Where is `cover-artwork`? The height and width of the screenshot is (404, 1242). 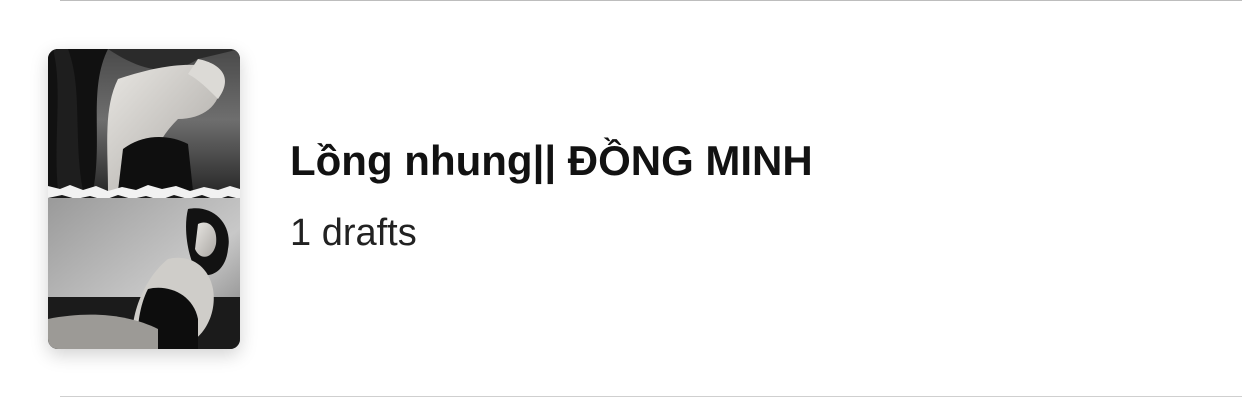 cover-artwork is located at coordinates (144, 199).